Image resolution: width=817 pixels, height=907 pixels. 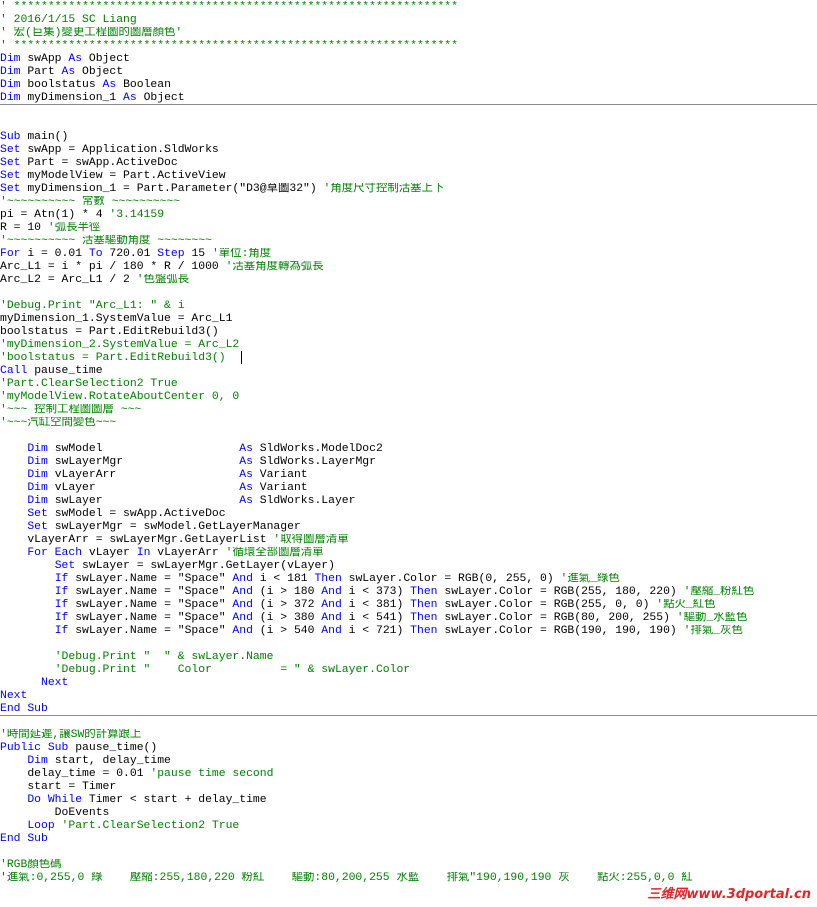 What do you see at coordinates (106, 241) in the screenshot?
I see `code-comment: '~~~~~~~~~~ 活塞驅動角度 ~~~~~~~~` at bounding box center [106, 241].